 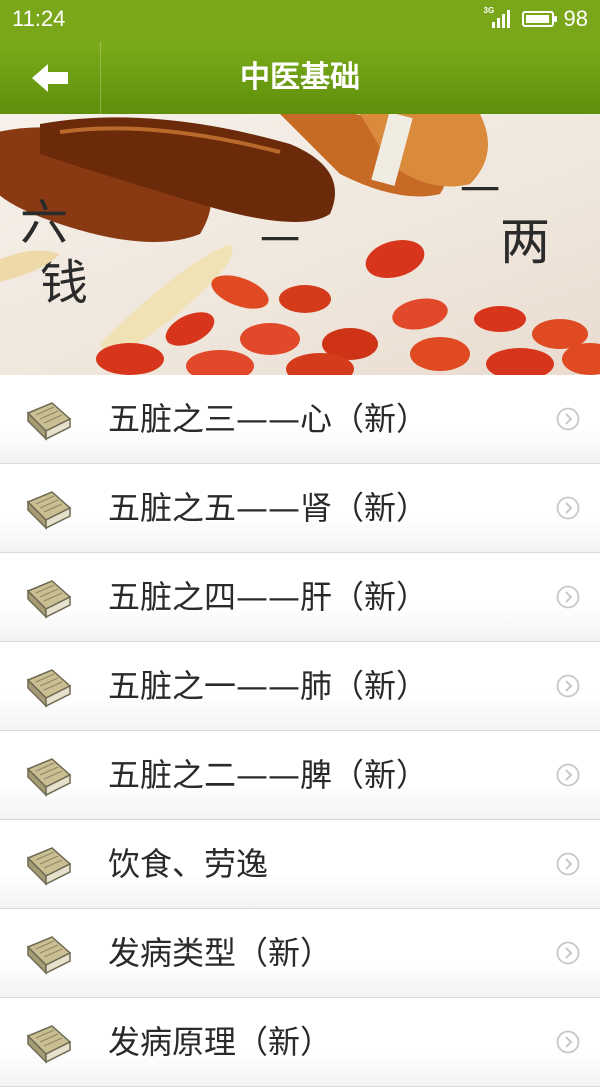 What do you see at coordinates (188, 864) in the screenshot?
I see `list-item-label: 饮食、劳逸` at bounding box center [188, 864].